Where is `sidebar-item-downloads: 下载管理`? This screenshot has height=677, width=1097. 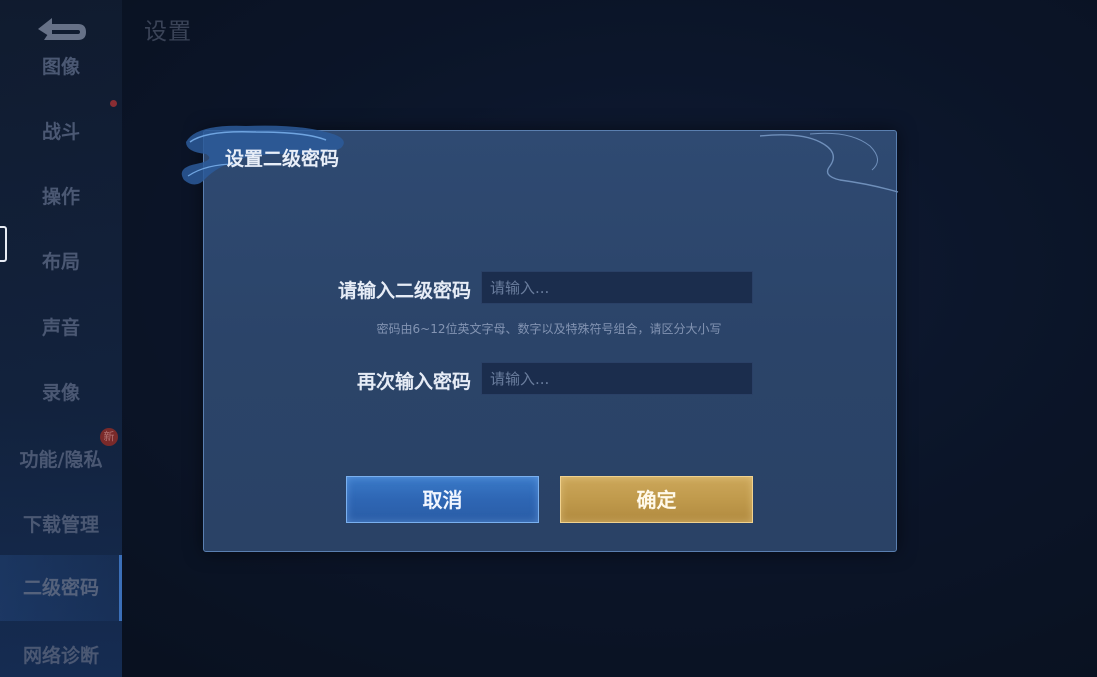
sidebar-item-downloads: 下载管理 is located at coordinates (61, 523).